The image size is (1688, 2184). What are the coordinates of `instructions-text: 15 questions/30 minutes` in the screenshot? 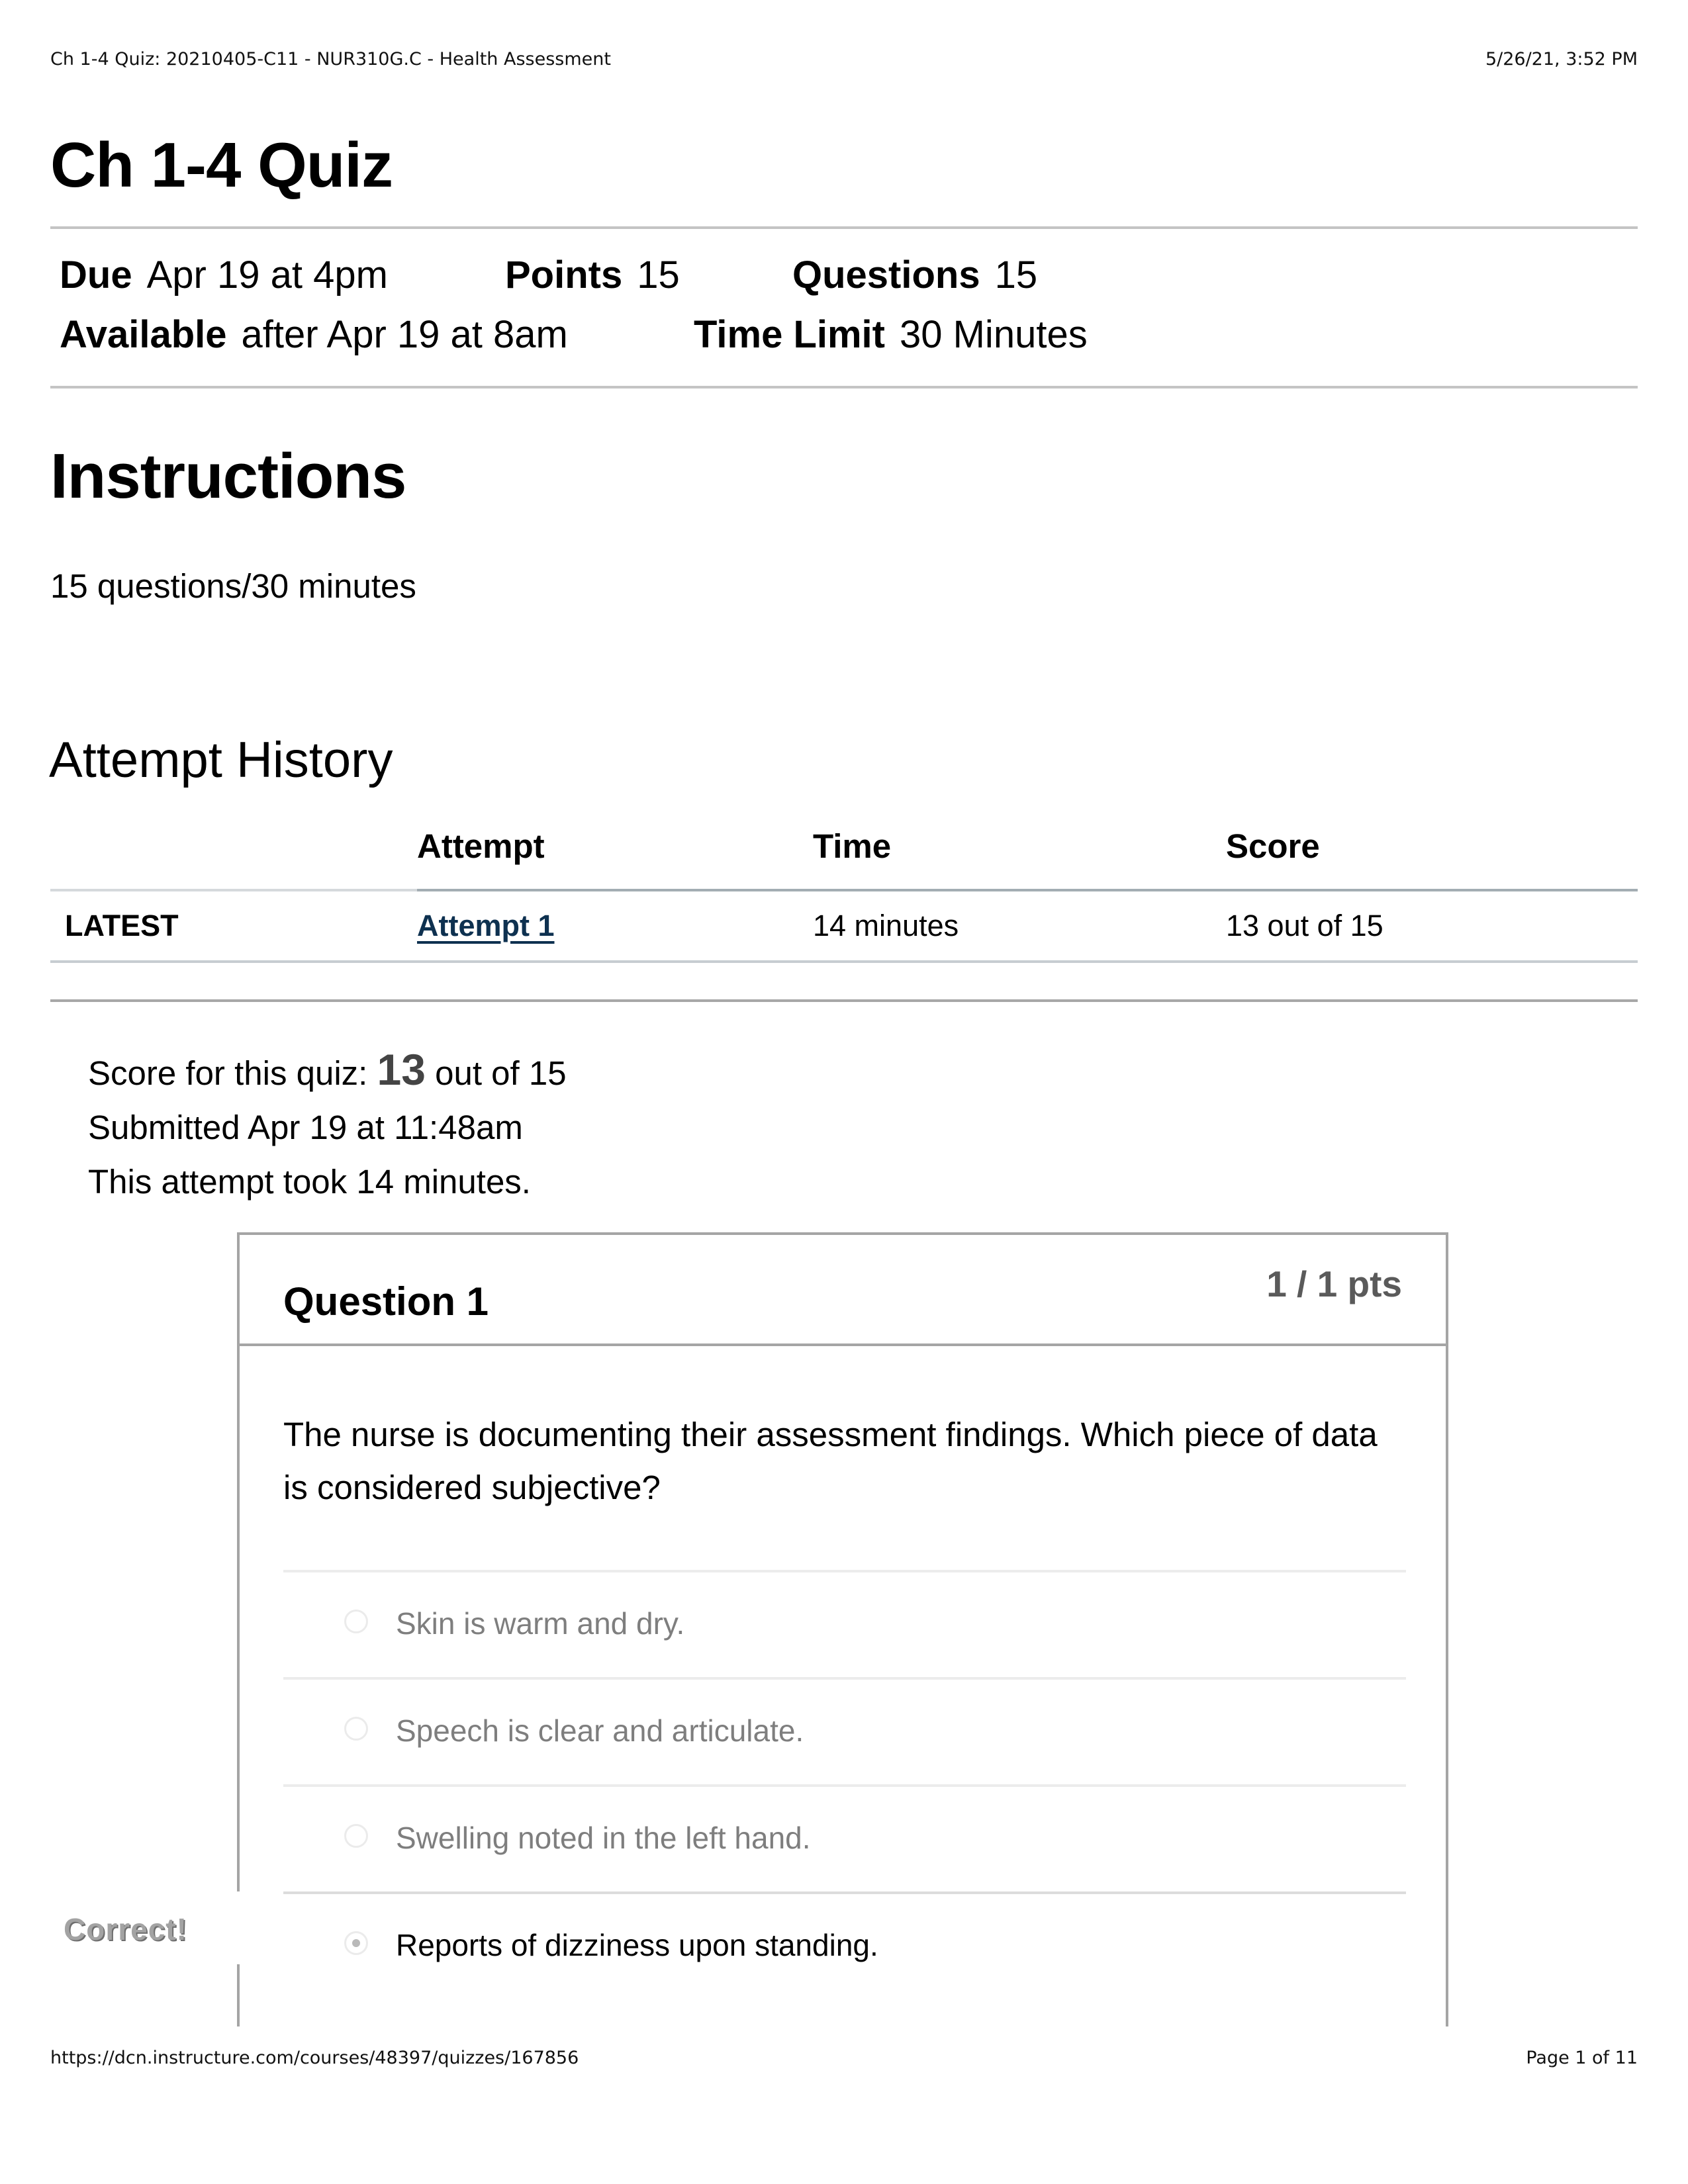 It's located at (233, 586).